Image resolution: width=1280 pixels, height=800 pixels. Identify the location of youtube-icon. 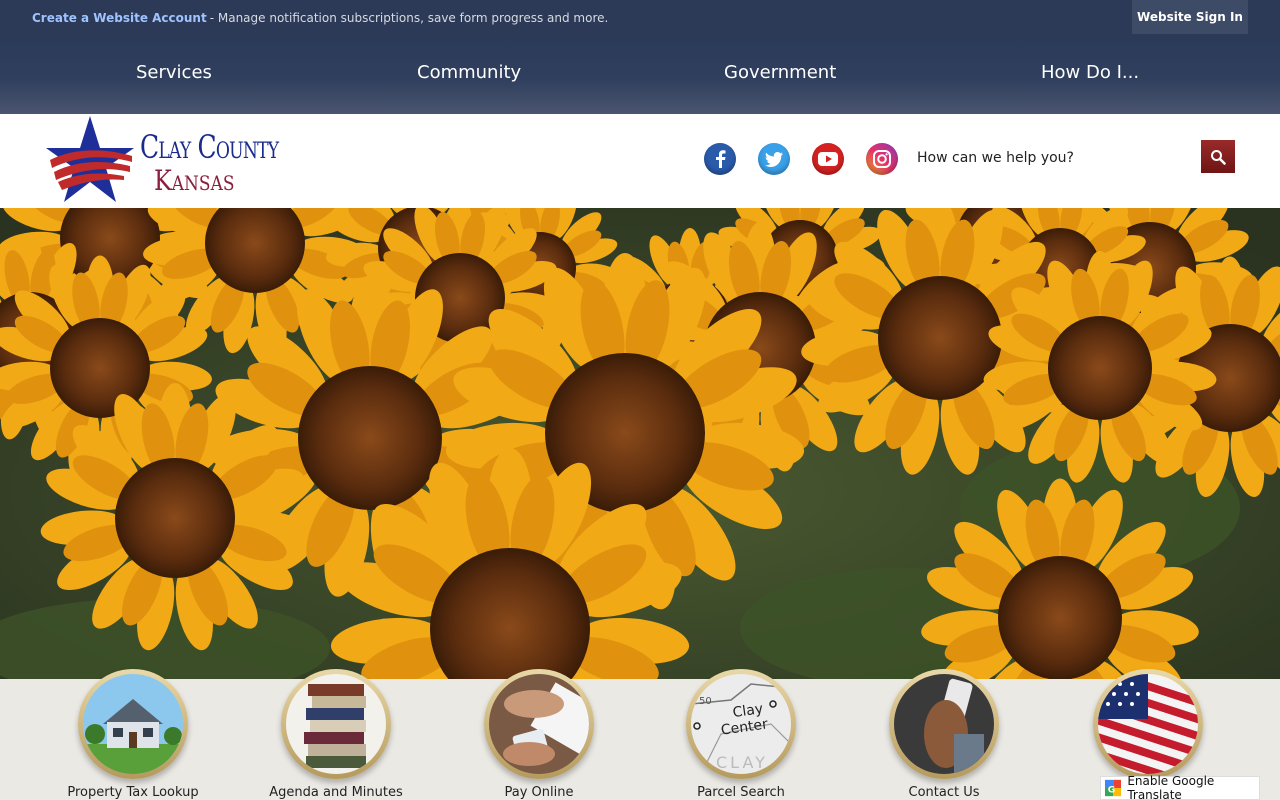
(828, 159).